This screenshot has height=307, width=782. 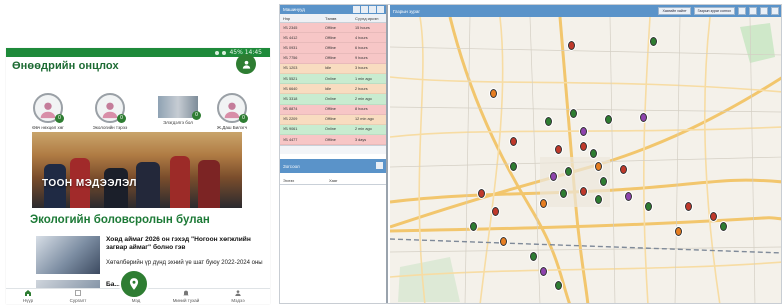 I want to click on profile-button, so click(x=246, y=64).